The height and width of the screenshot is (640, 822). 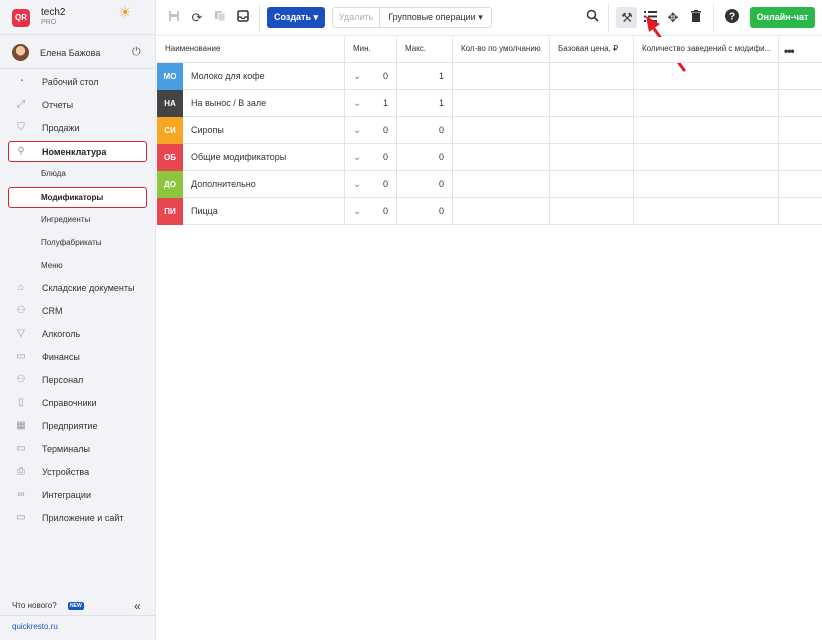 What do you see at coordinates (296, 17) in the screenshot?
I see `create-button: Создать ▾` at bounding box center [296, 17].